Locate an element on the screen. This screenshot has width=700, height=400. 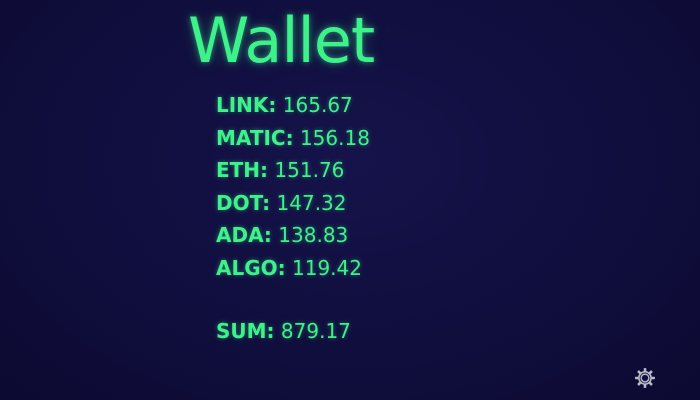
holding-symbol: ETH: is located at coordinates (242, 170).